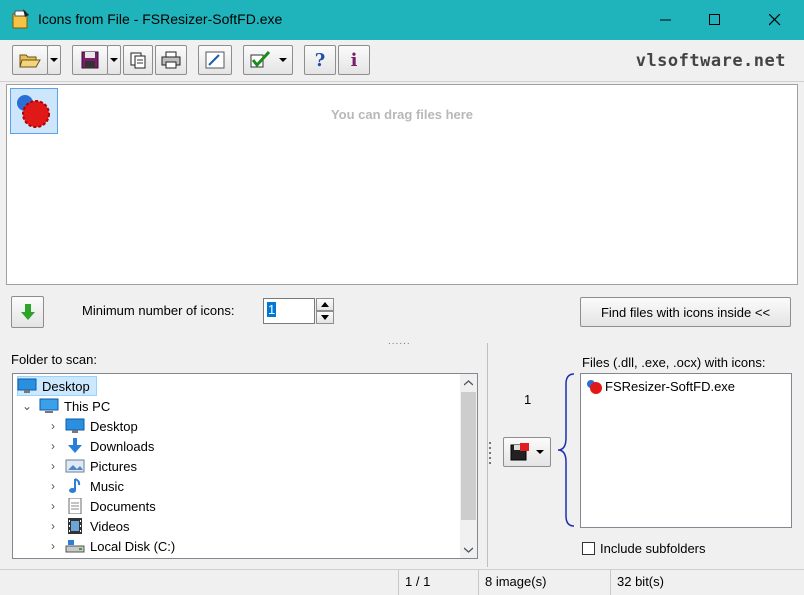  I want to click on scroll-thumb, so click(468, 456).